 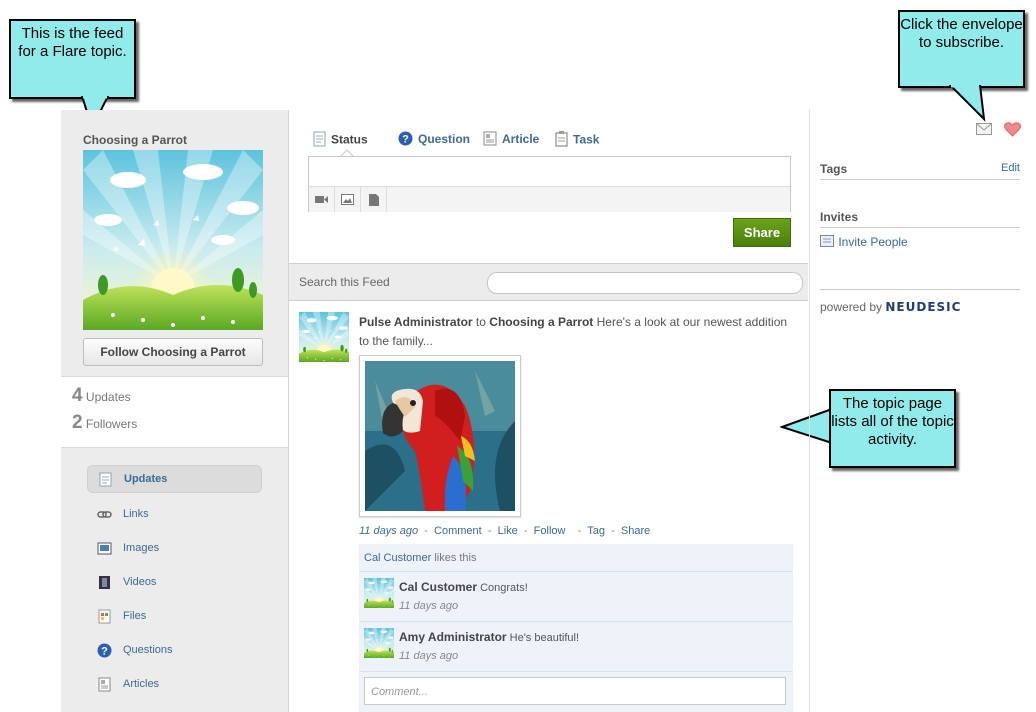 I want to click on invite-label: Invite People, so click(x=873, y=242).